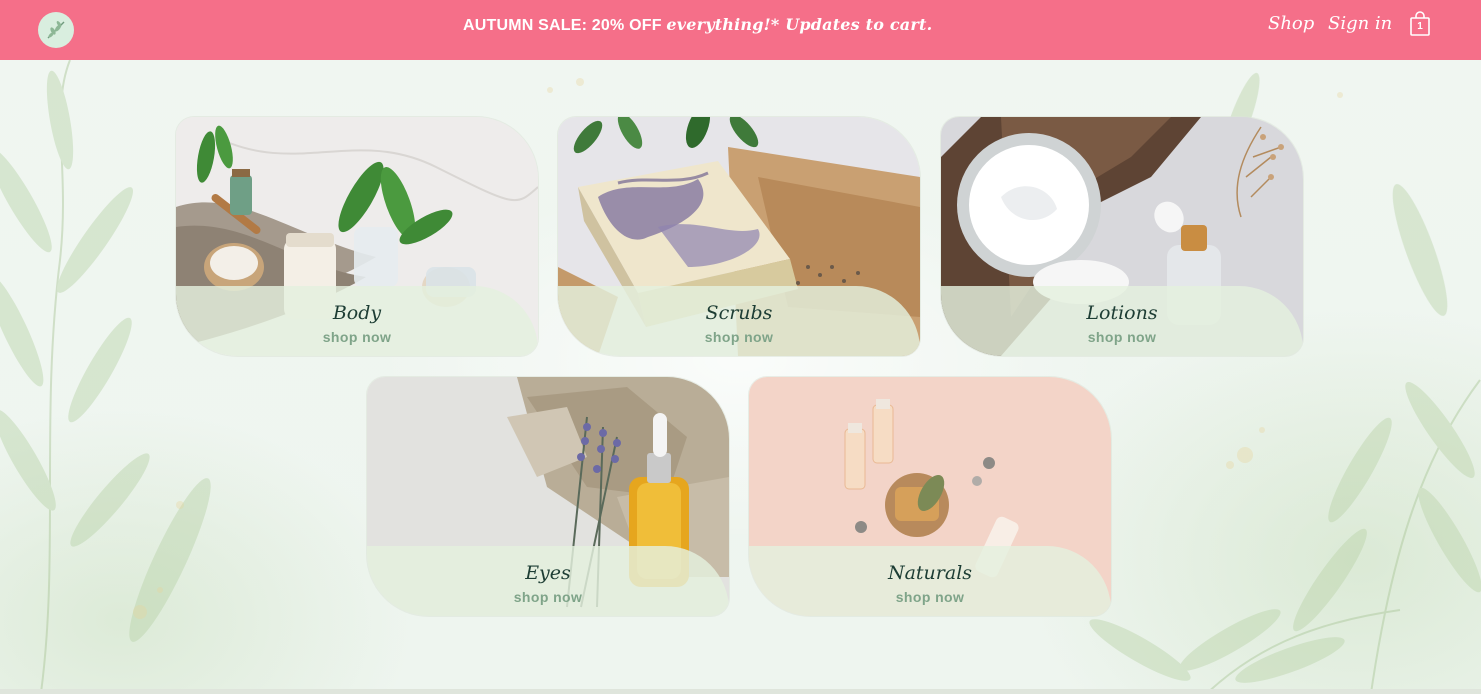 Image resolution: width=1481 pixels, height=694 pixels. What do you see at coordinates (799, 24) in the screenshot?
I see `sale-announcement-emphasis: everything!* Updates to cart.` at bounding box center [799, 24].